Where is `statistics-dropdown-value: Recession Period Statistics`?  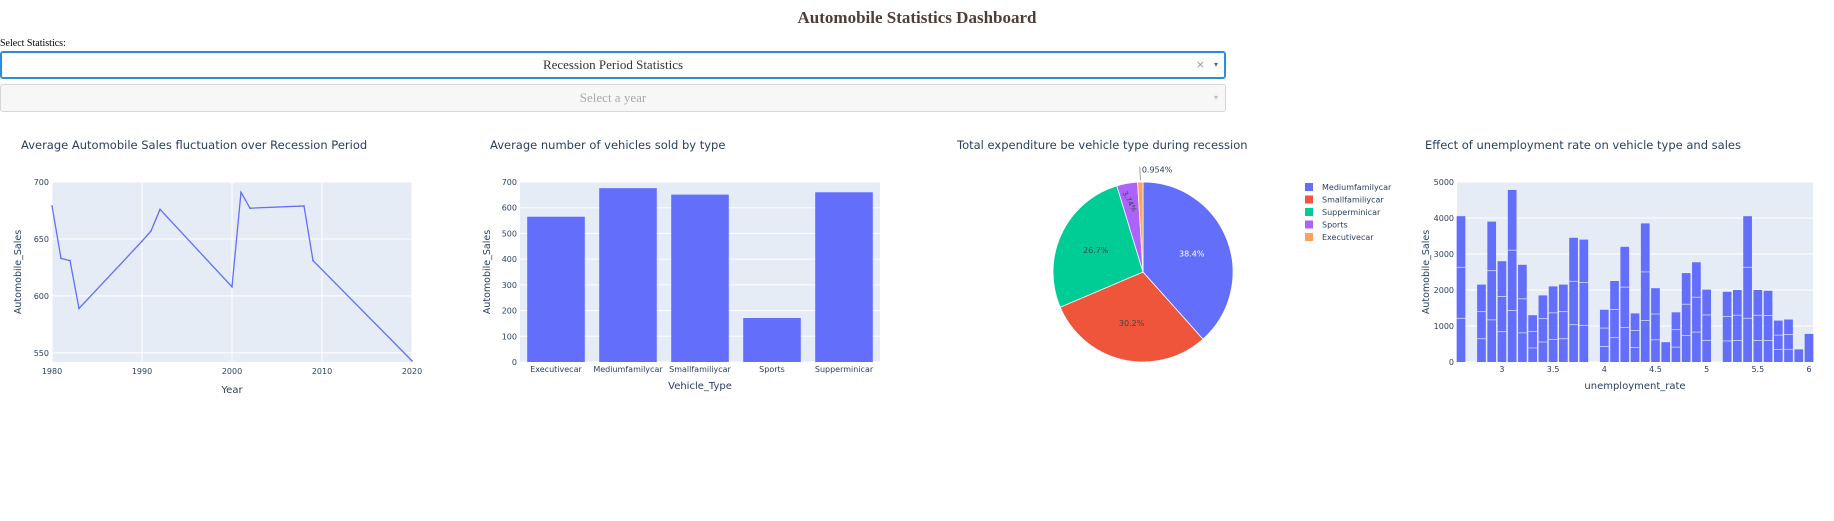
statistics-dropdown-value: Recession Period Statistics is located at coordinates (613, 64).